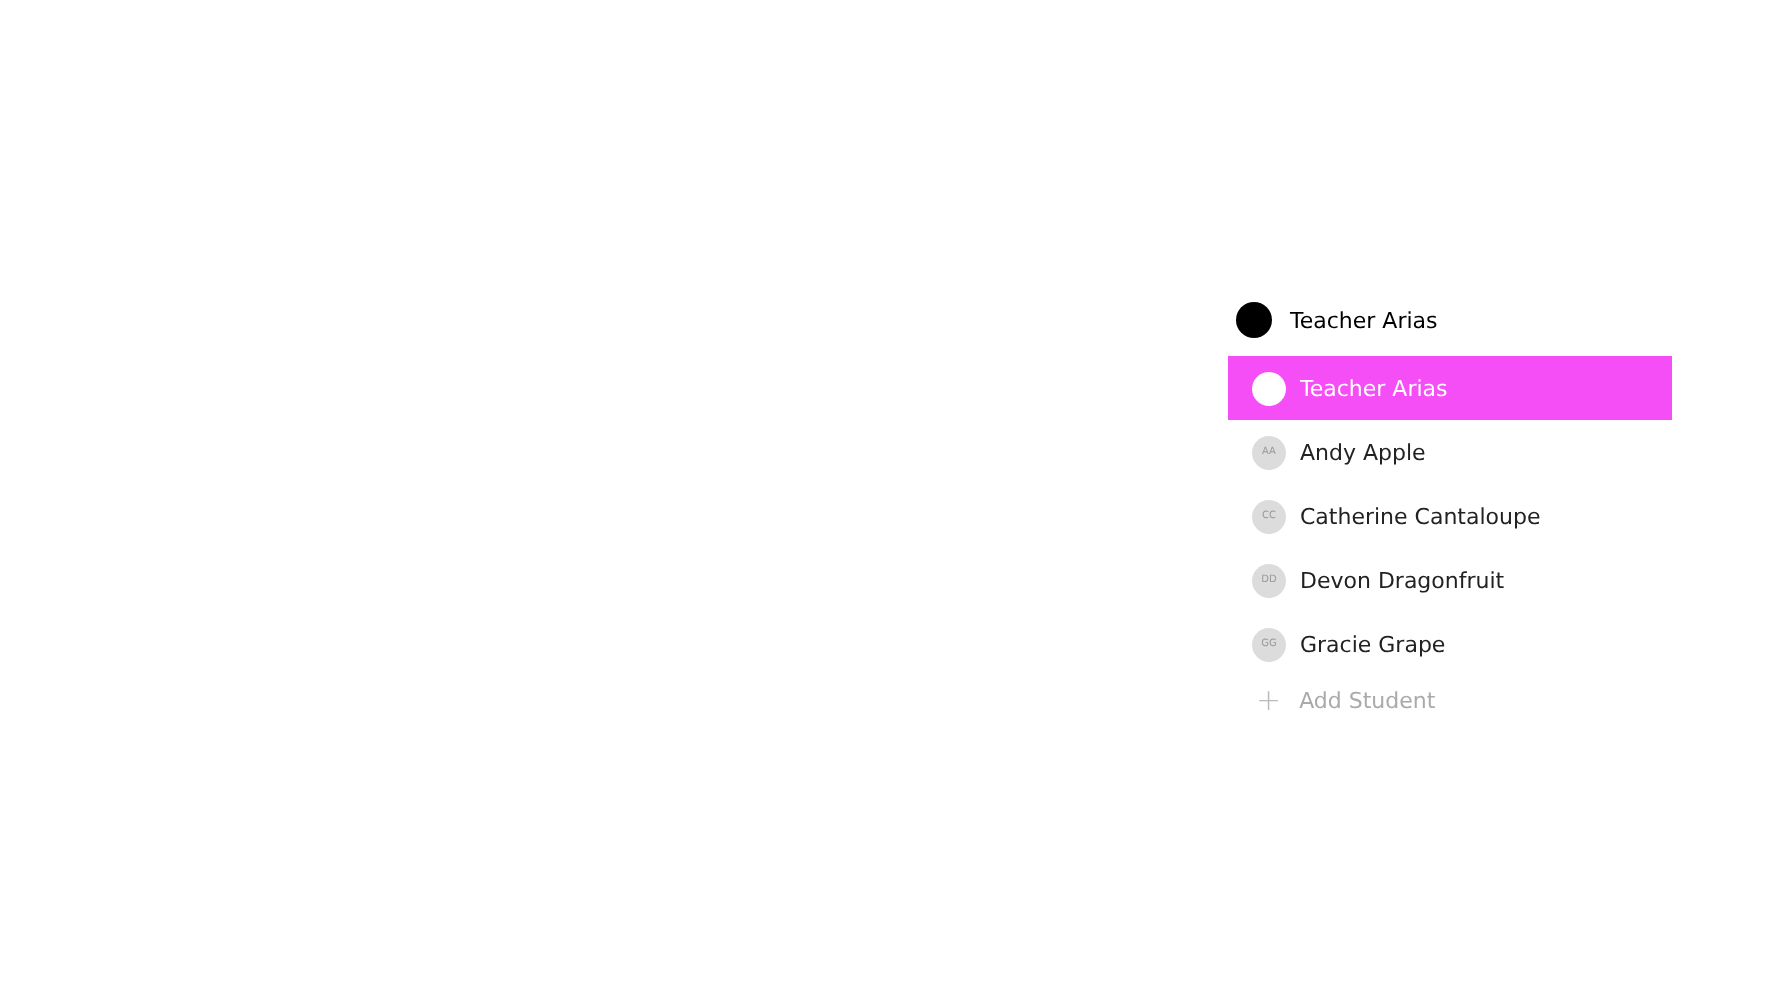 The image size is (1782, 1002). I want to click on member-name: Gracie Grape, so click(1373, 644).